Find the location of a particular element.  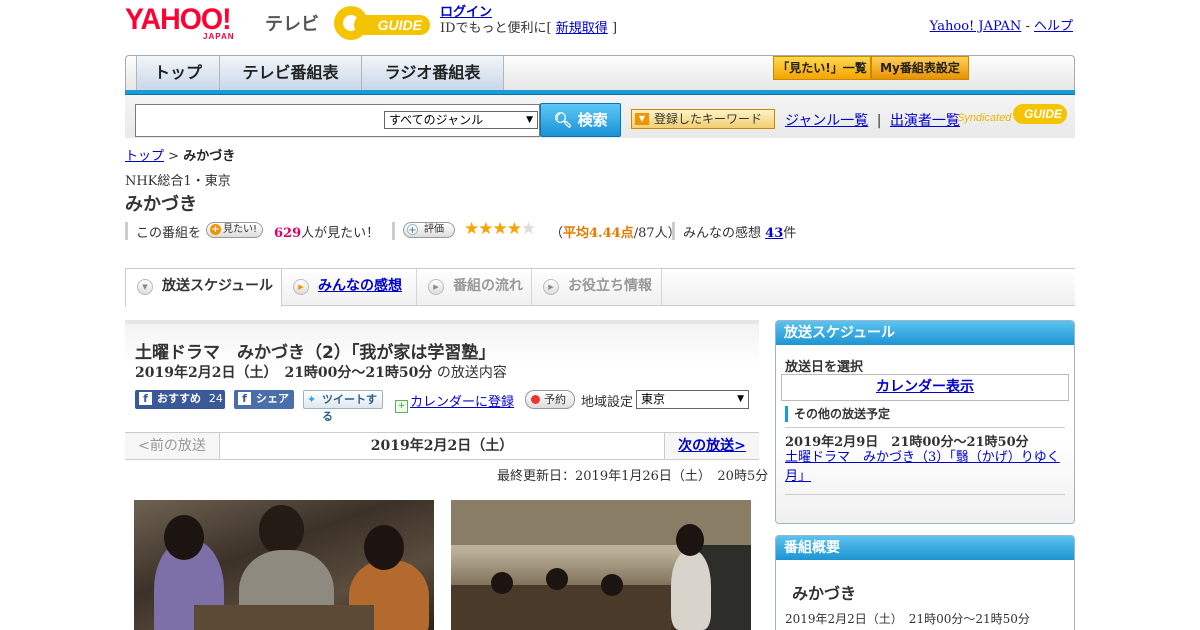

calendar-register: + カレンダーに登録 is located at coordinates (454, 402).